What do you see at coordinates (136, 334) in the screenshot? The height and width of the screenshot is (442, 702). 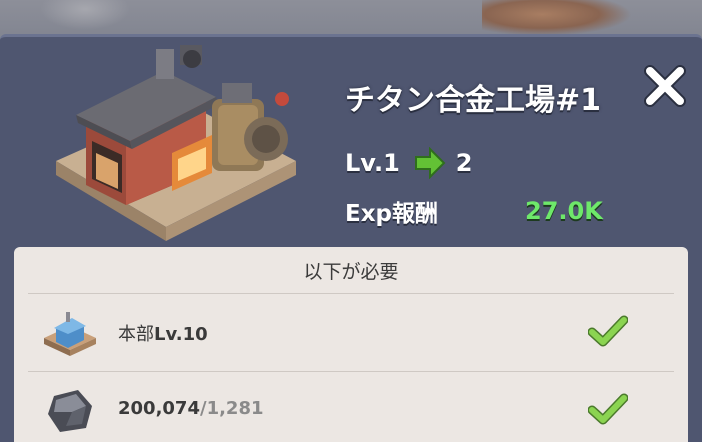 I see `requirement-name: 本部` at bounding box center [136, 334].